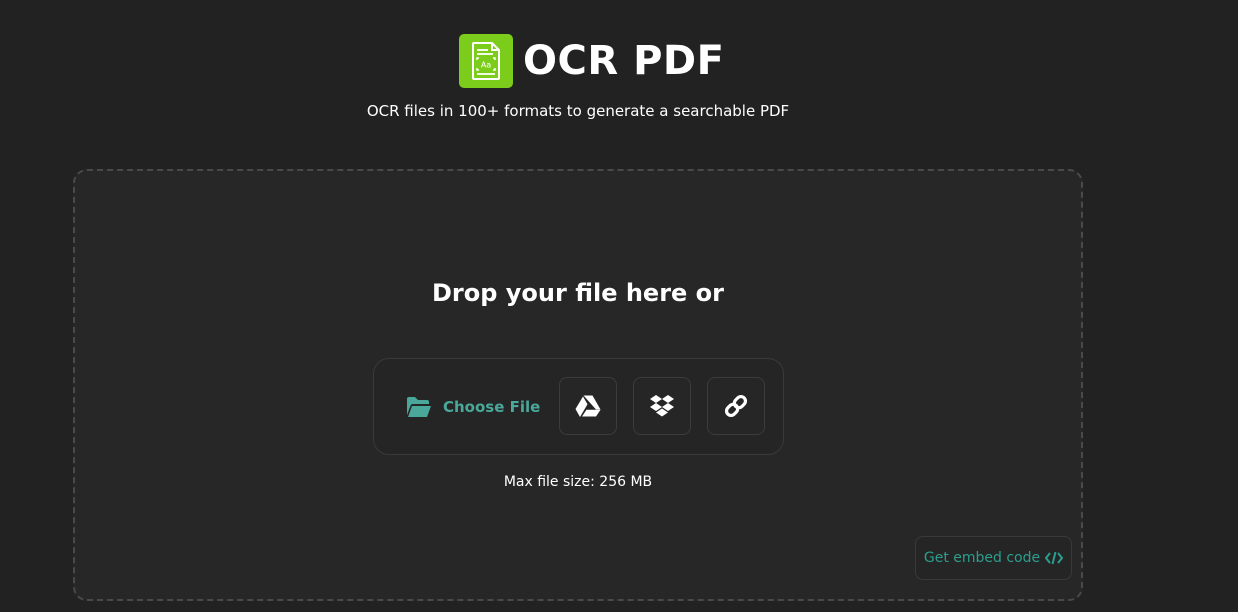 Image resolution: width=1238 pixels, height=612 pixels. I want to click on google-drive-button, so click(588, 406).